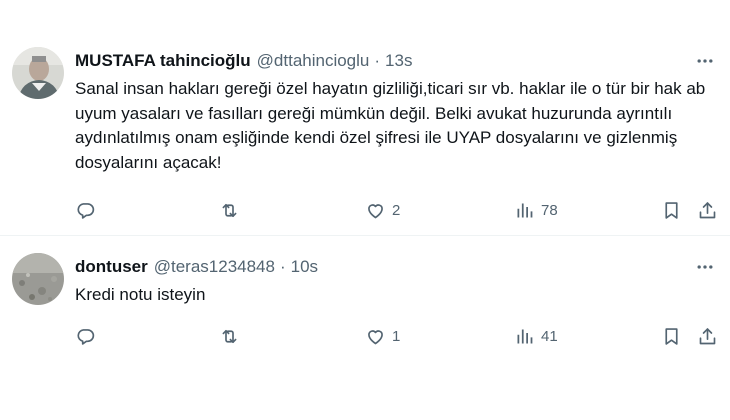  I want to click on like-button: 2, so click(382, 210).